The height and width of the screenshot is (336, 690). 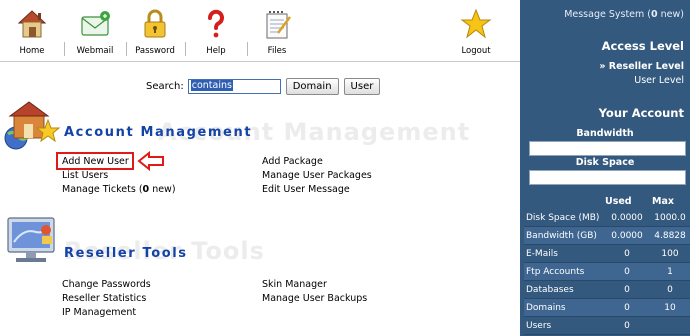 I want to click on stats-row: E-Mails 0 100, so click(x=607, y=254).